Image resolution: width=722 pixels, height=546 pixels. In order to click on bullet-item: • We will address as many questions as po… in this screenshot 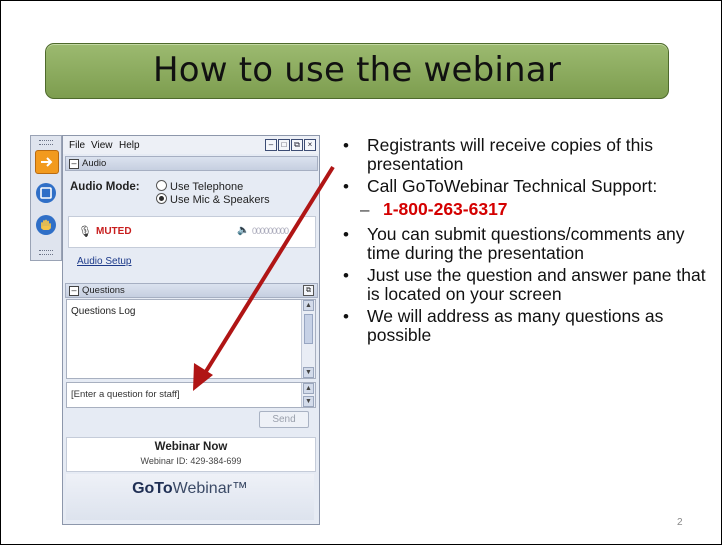, I will do `click(526, 326)`.